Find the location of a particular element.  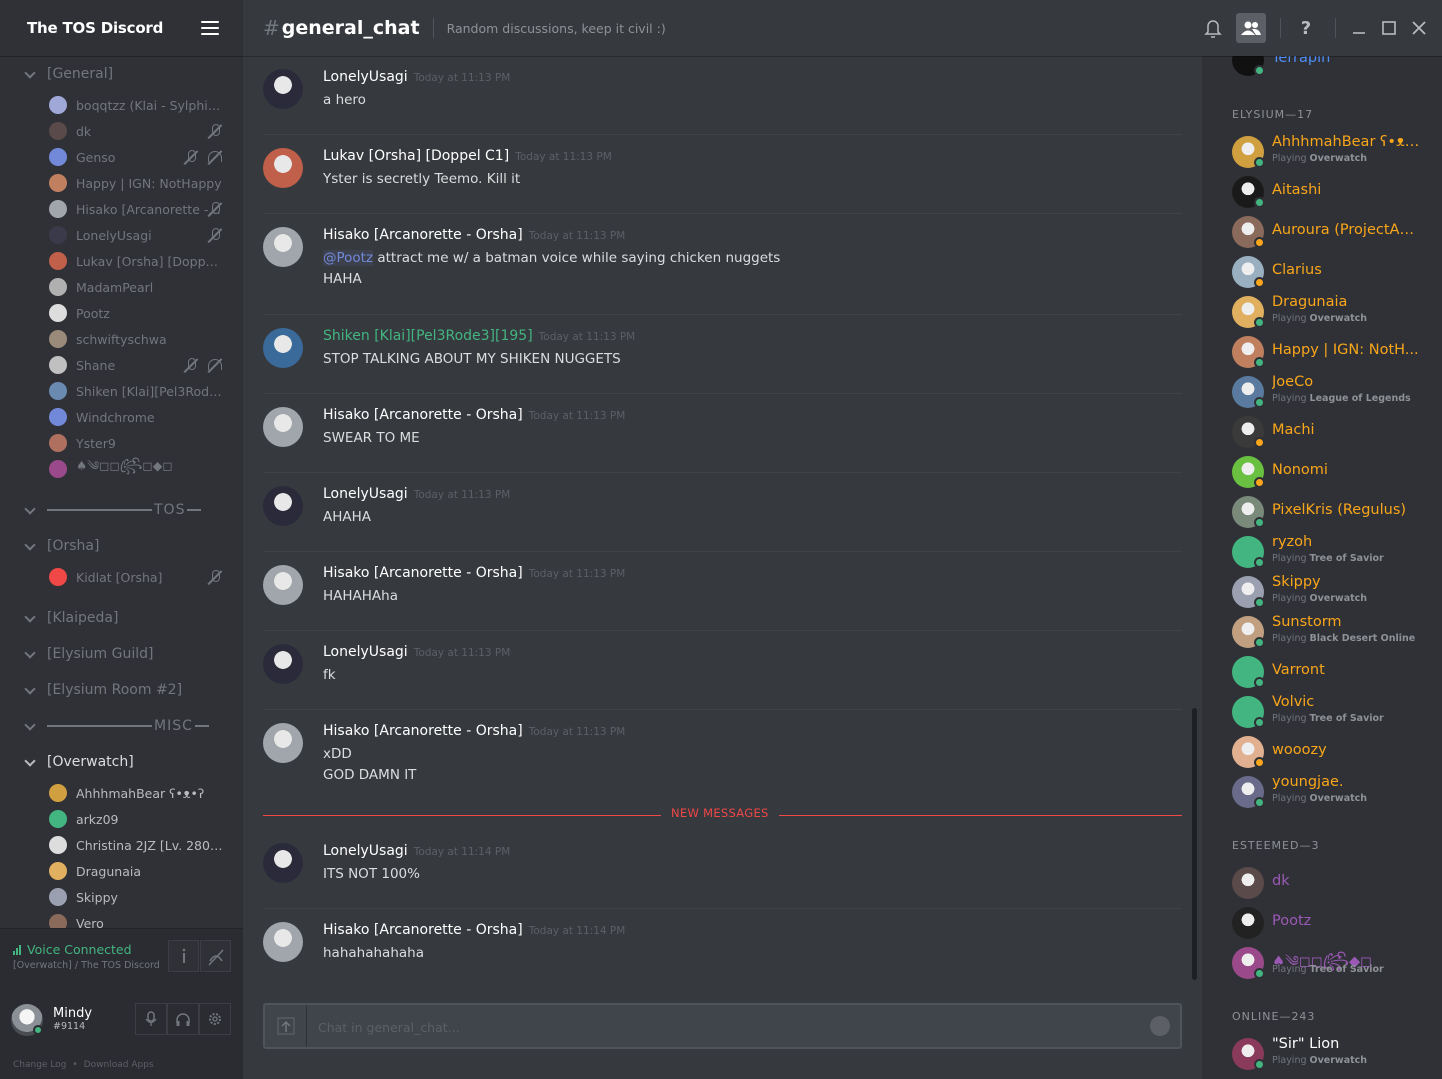

help-icon: ? is located at coordinates (1306, 28).